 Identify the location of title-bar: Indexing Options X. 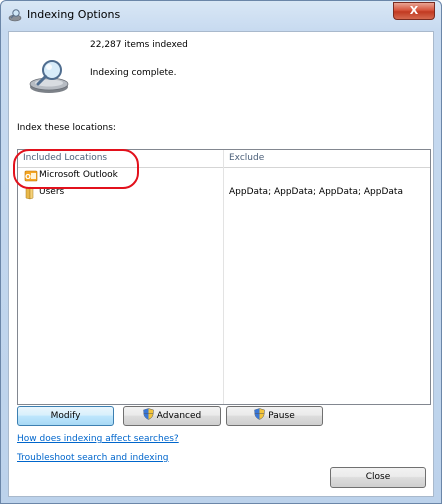
(221, 16).